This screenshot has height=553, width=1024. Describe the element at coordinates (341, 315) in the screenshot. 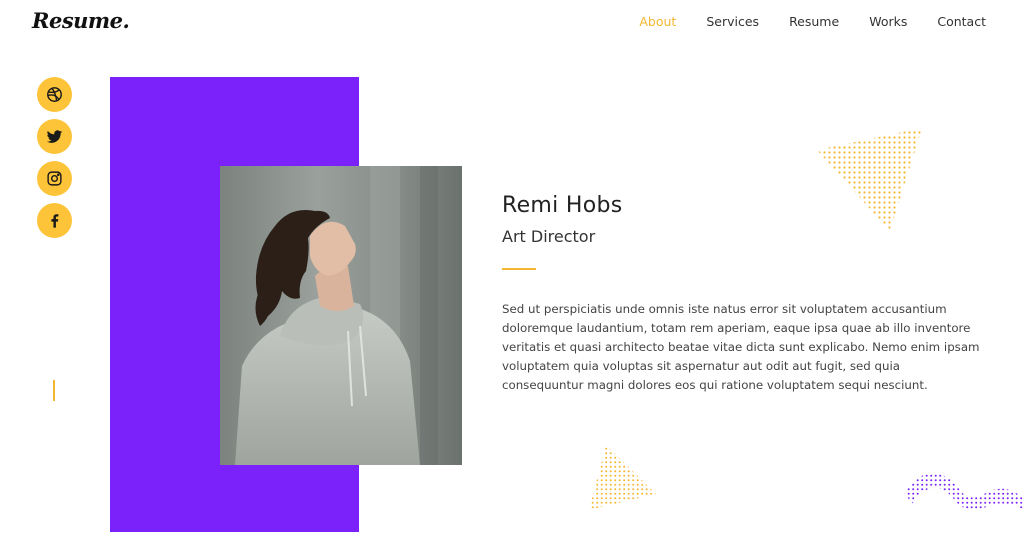

I see `profile-photo` at that location.